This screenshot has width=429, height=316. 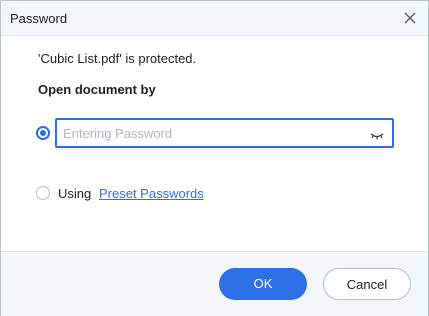 What do you see at coordinates (75, 193) in the screenshot?
I see `using-label: Using` at bounding box center [75, 193].